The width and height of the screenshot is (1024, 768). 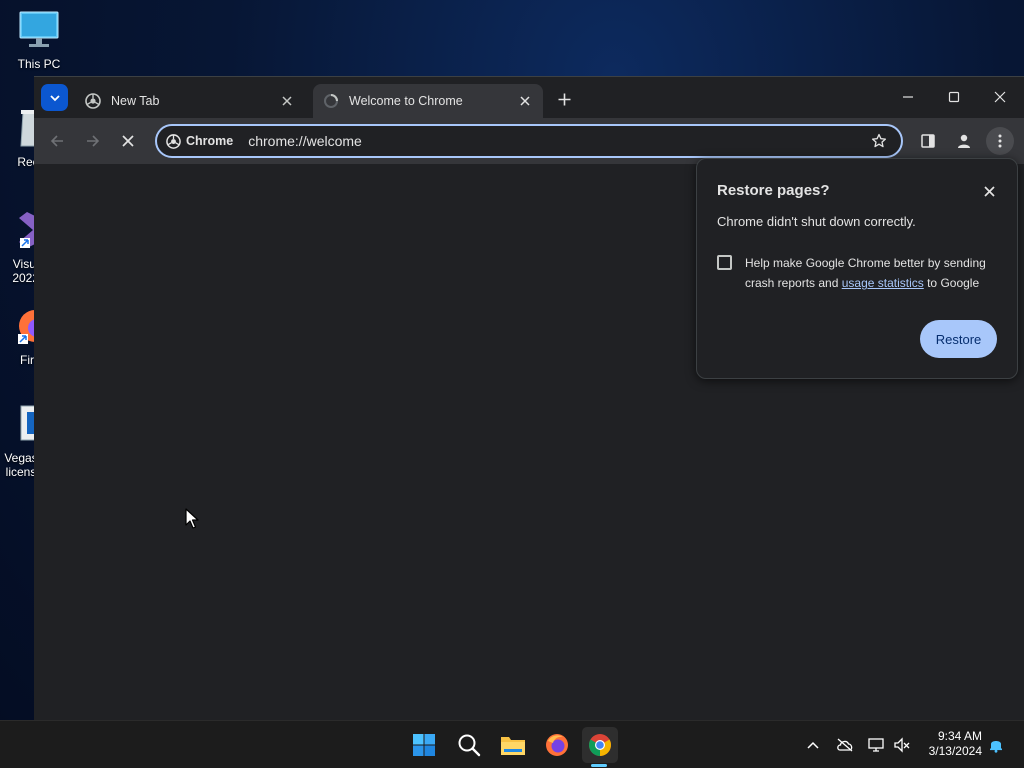 I want to click on url-text: chrome://welcome, so click(x=556, y=141).